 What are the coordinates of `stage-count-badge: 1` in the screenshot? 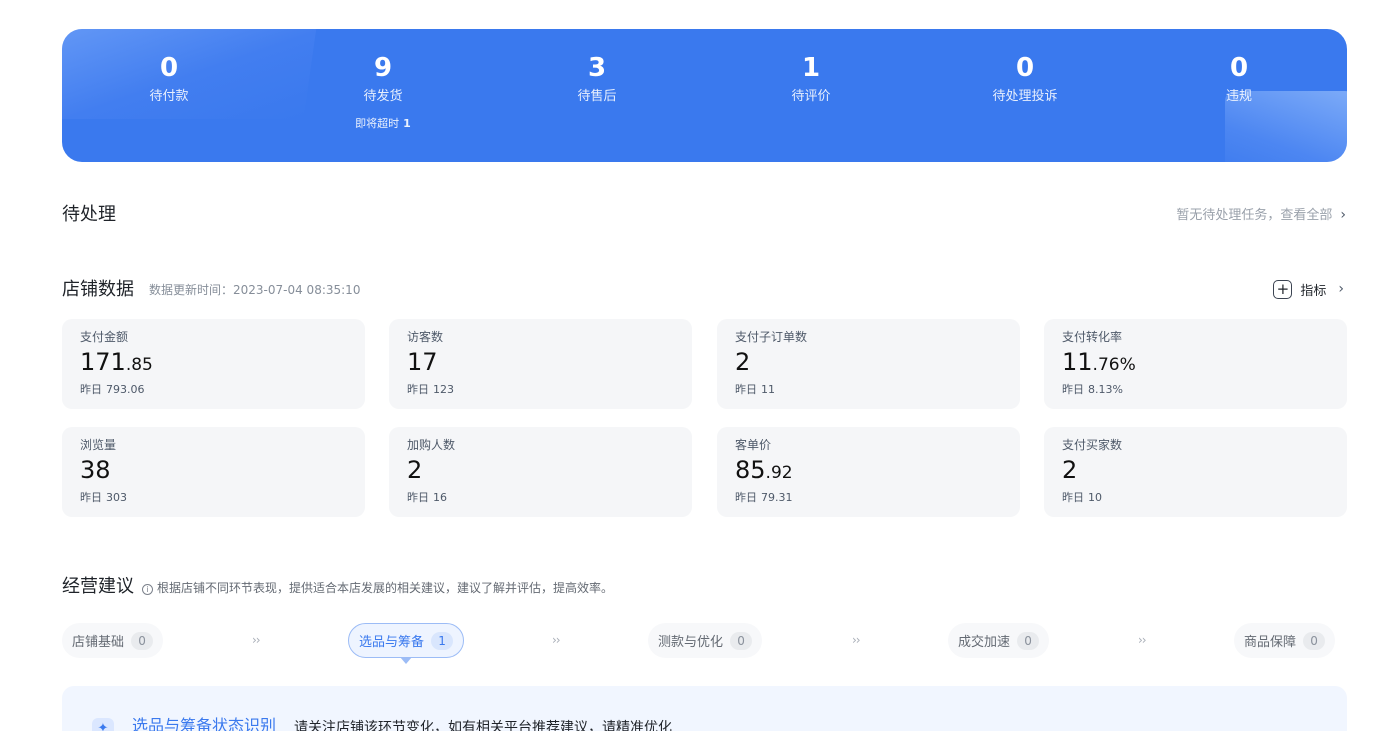 It's located at (442, 640).